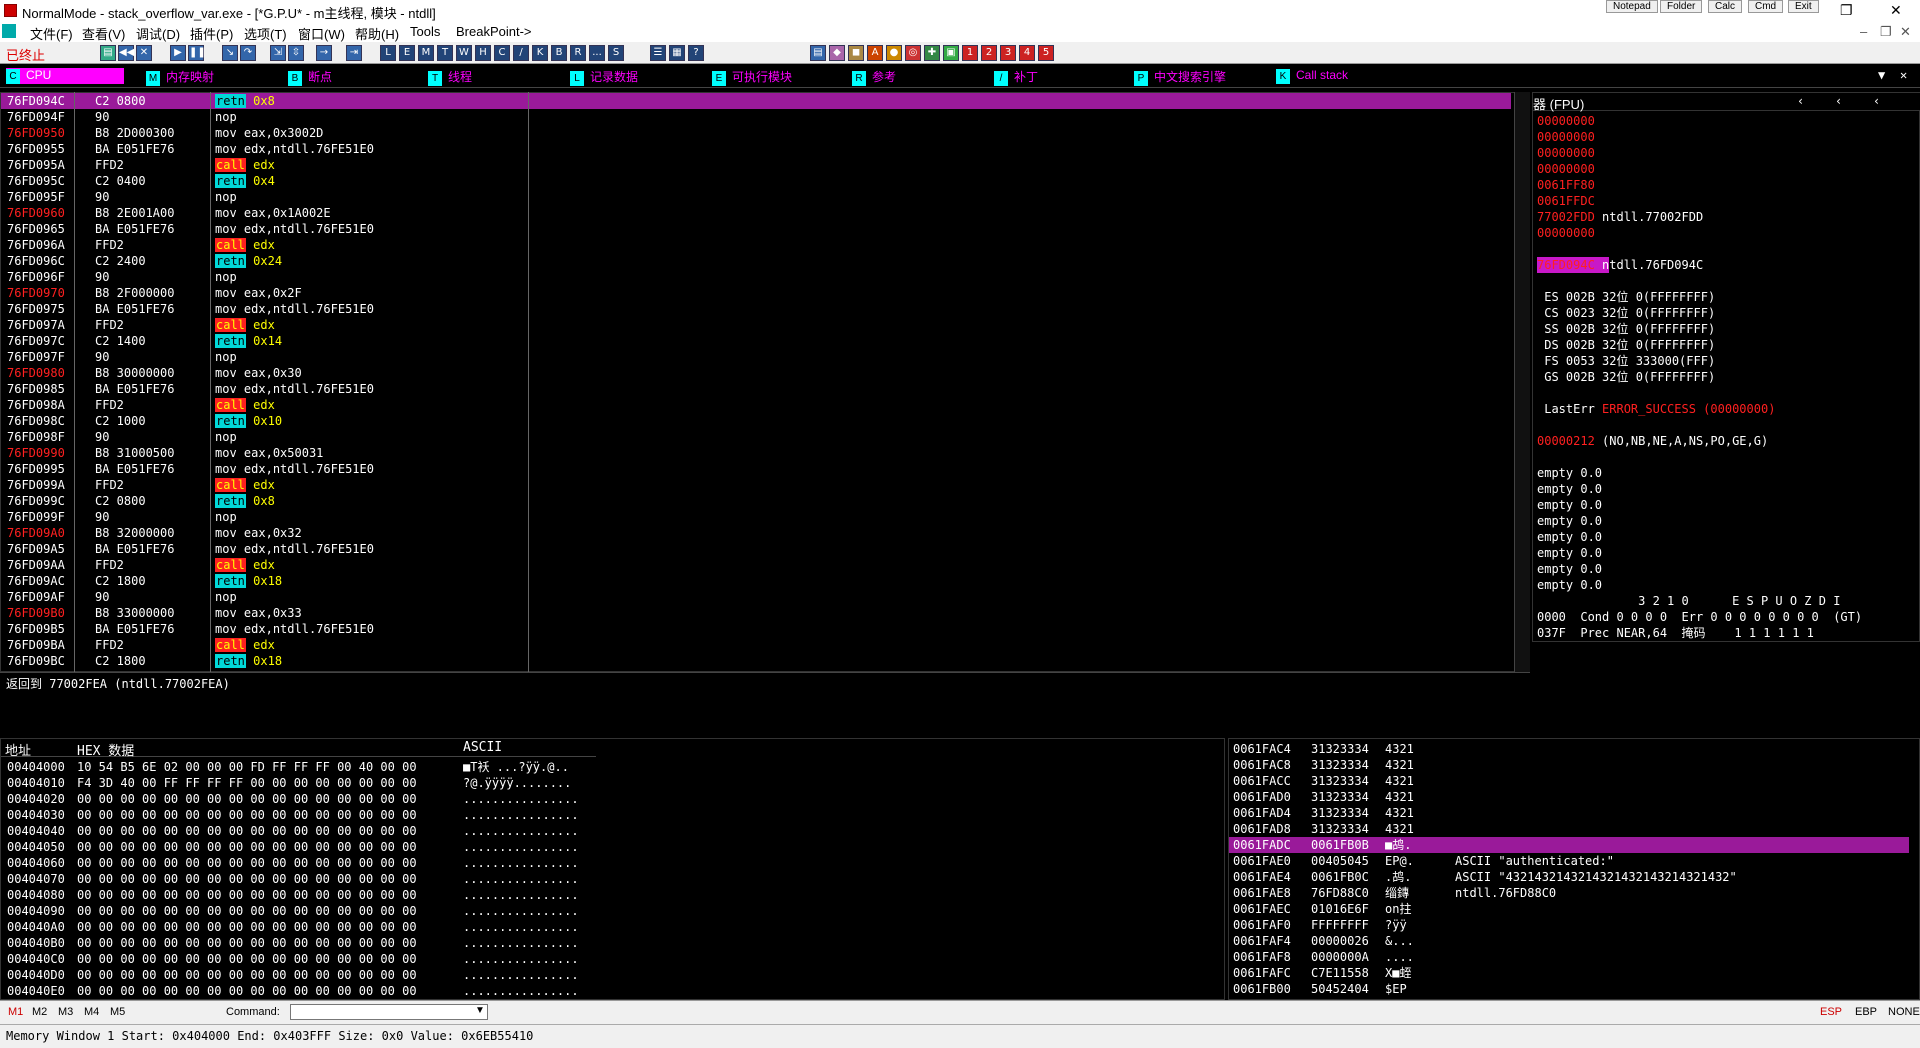 The width and height of the screenshot is (1920, 1048). What do you see at coordinates (1831, 1012) in the screenshot?
I see `esp-button: ESP` at bounding box center [1831, 1012].